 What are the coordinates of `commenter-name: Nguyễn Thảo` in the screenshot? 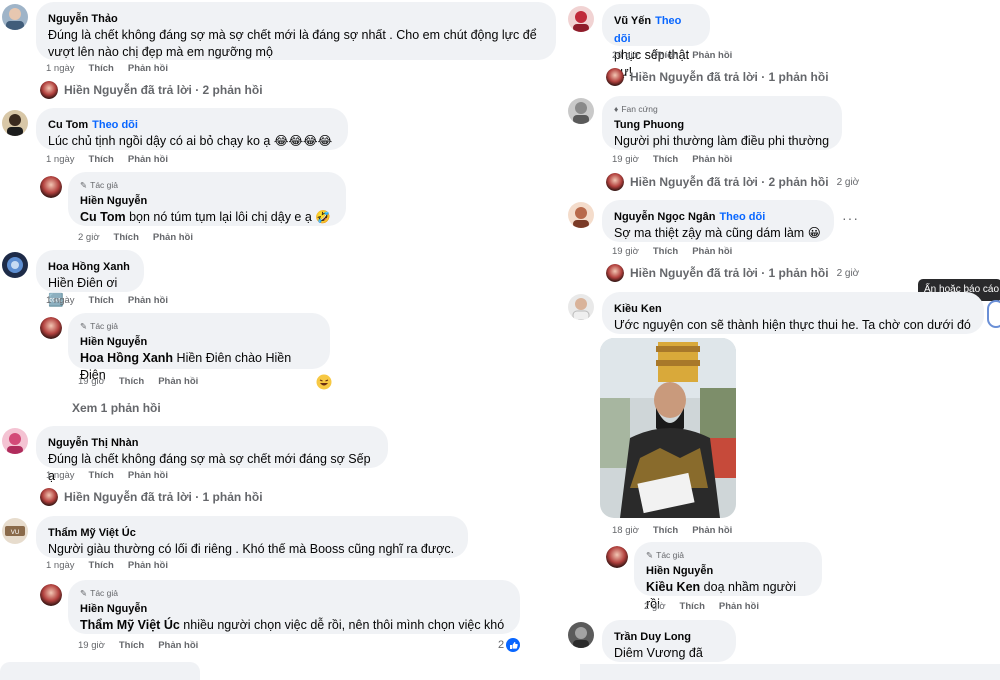 It's located at (83, 19).